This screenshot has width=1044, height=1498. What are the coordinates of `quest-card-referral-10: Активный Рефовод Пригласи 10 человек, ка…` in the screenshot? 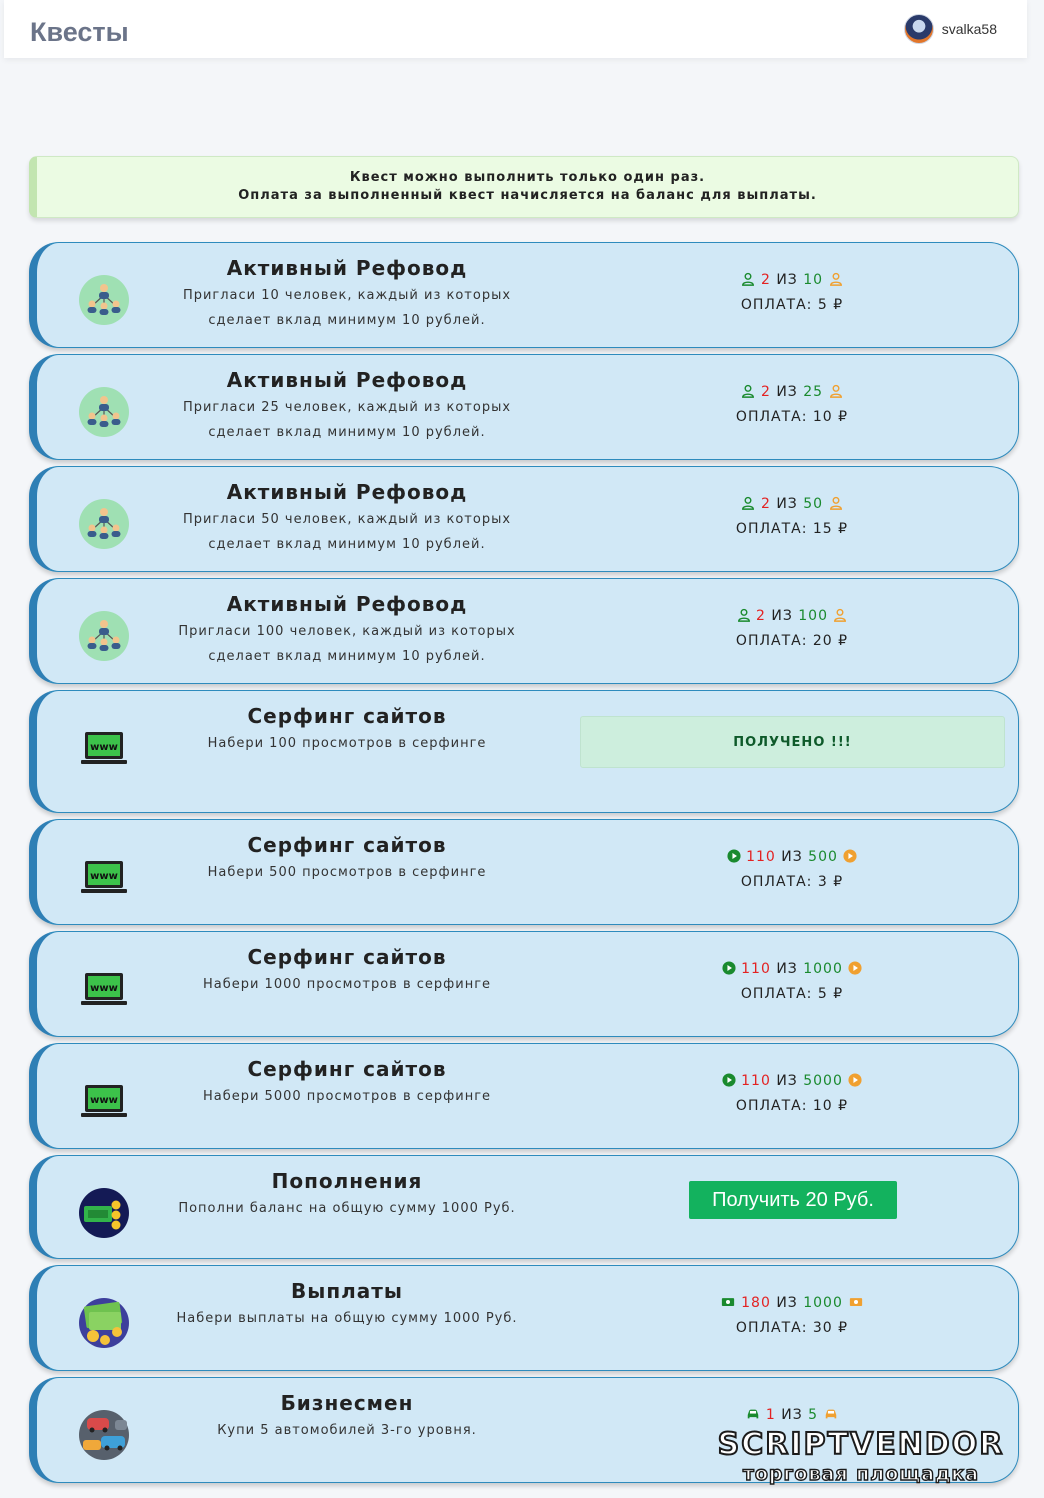 It's located at (524, 295).